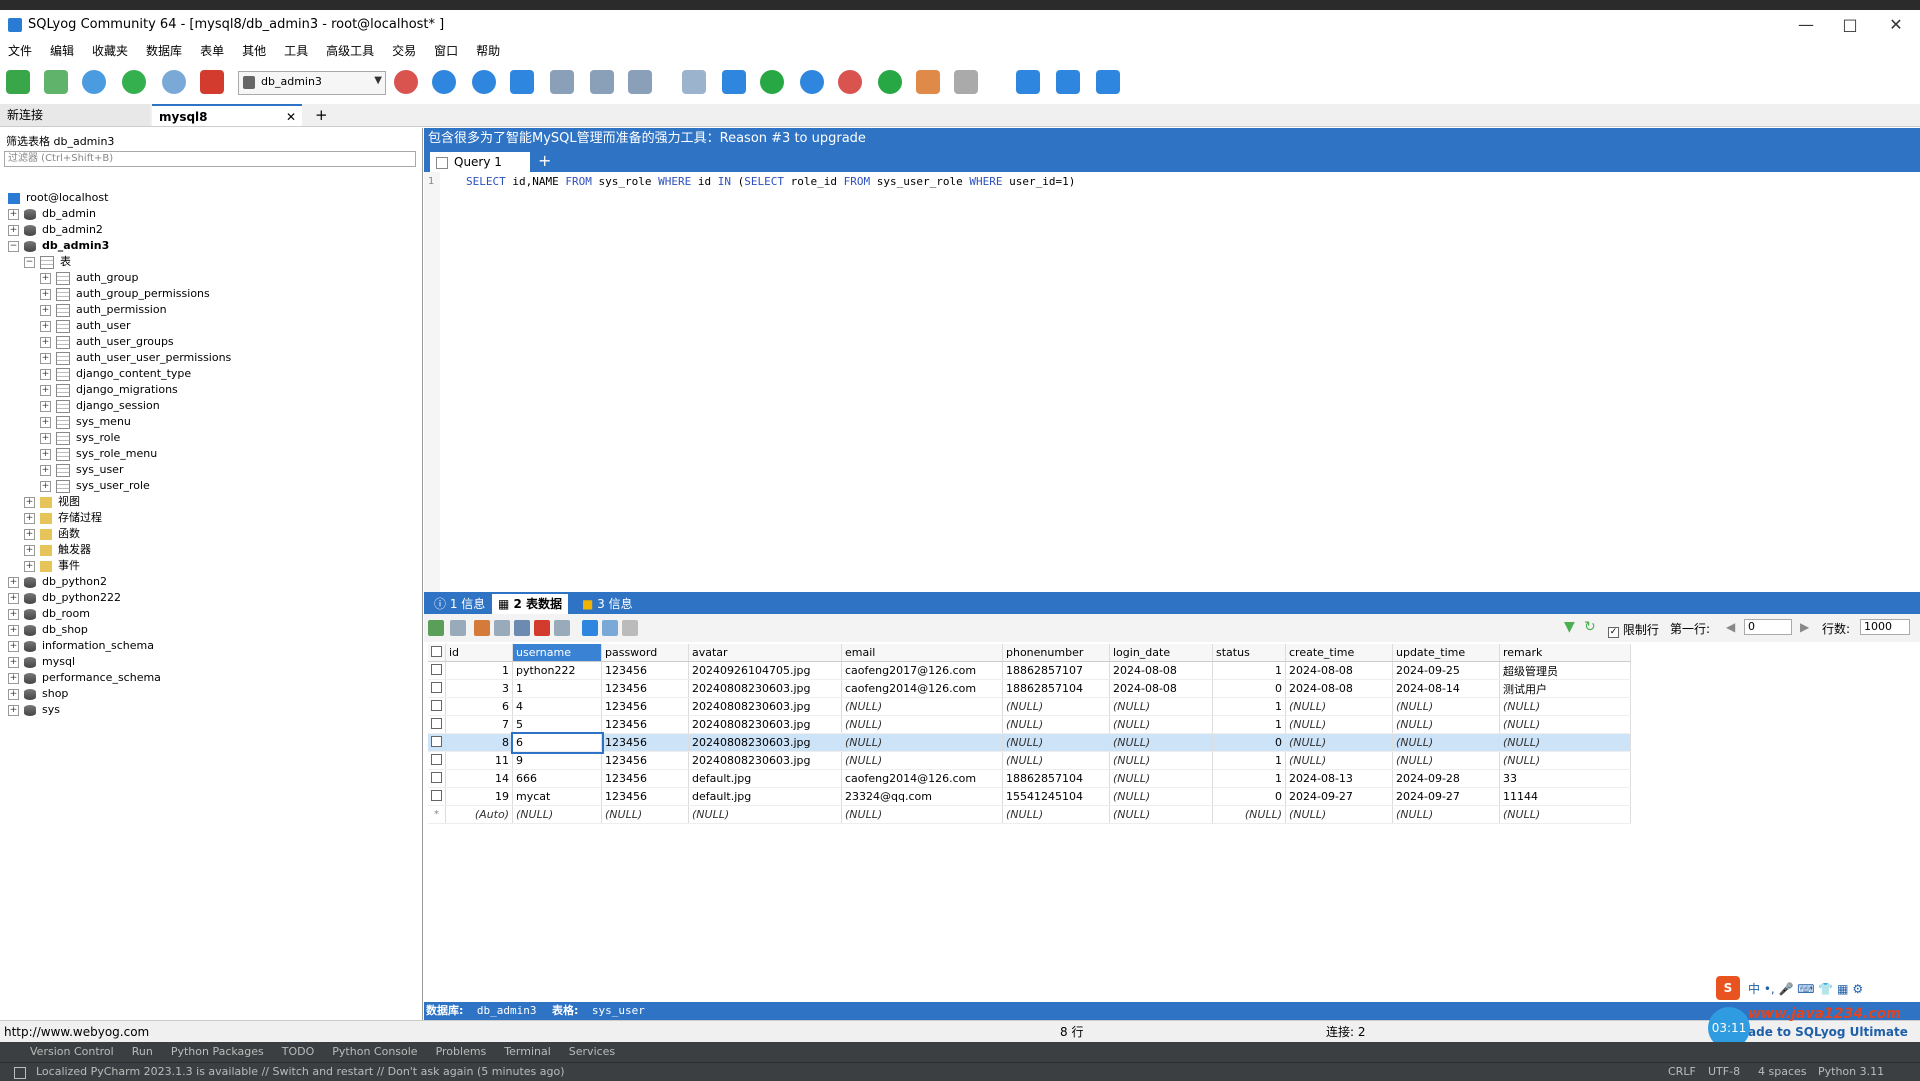 This screenshot has height=1081, width=1920. I want to click on cell-status: 1, so click(1249, 760).